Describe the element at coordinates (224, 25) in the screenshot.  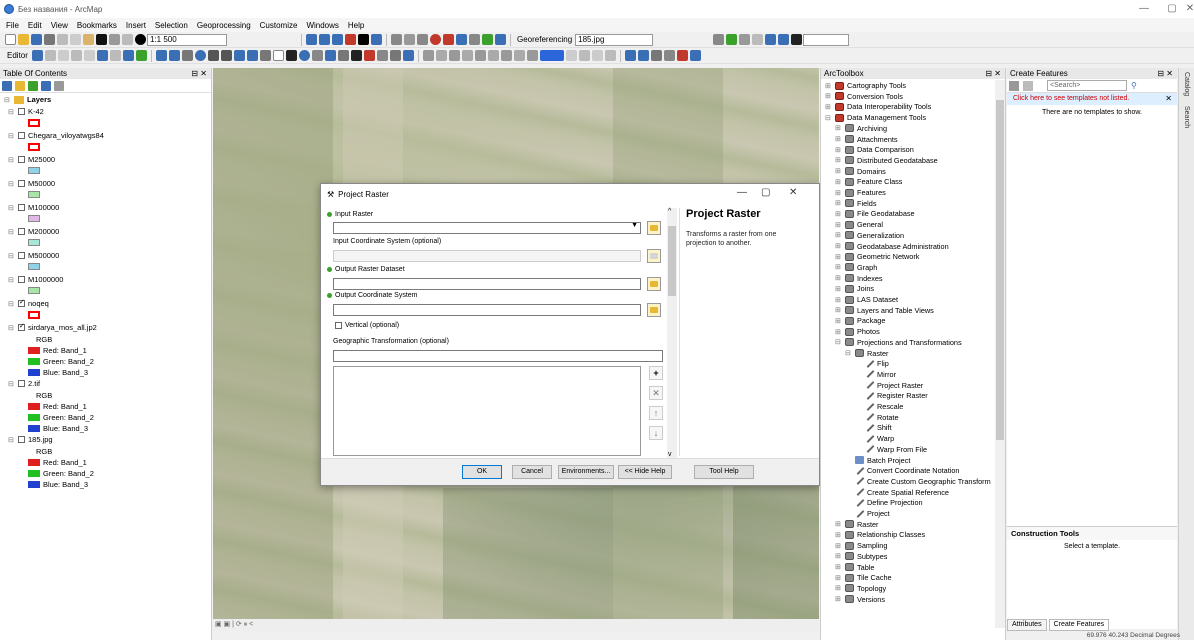
I see `menu-item-geoprocessing: Geoprocessing` at that location.